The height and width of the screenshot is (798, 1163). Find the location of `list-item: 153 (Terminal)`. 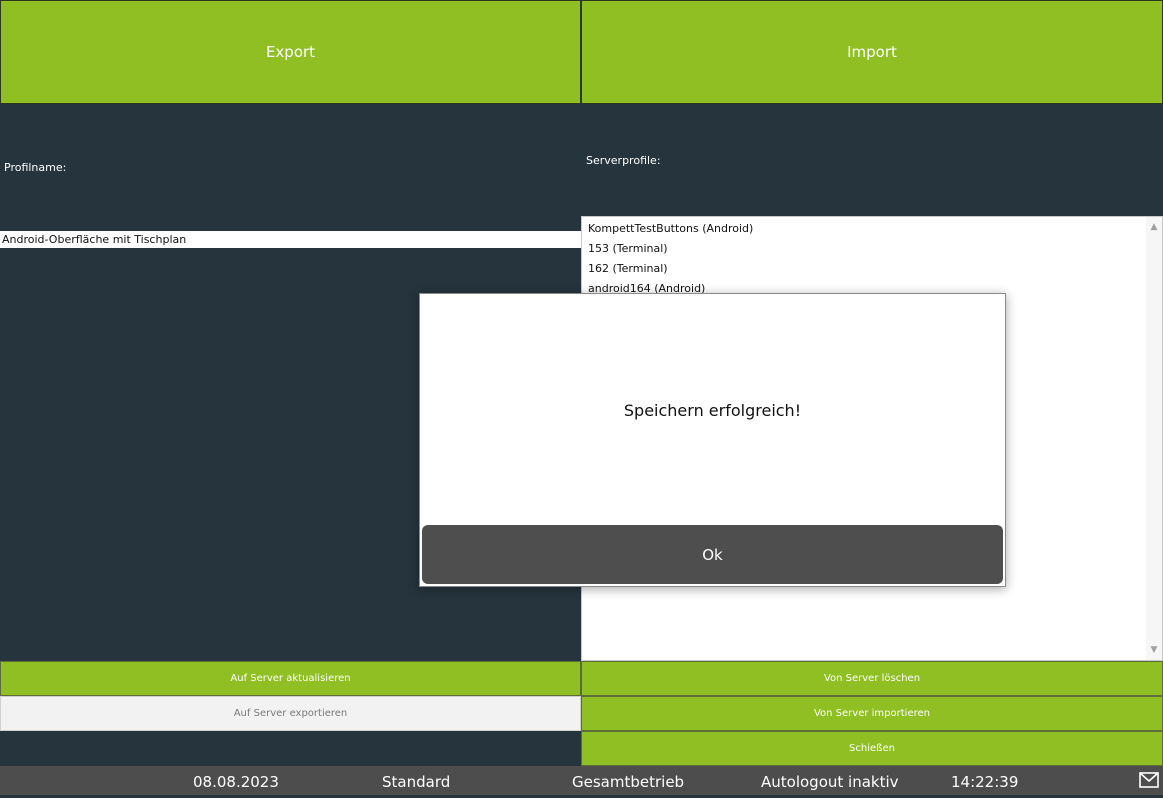

list-item: 153 (Terminal) is located at coordinates (875, 251).